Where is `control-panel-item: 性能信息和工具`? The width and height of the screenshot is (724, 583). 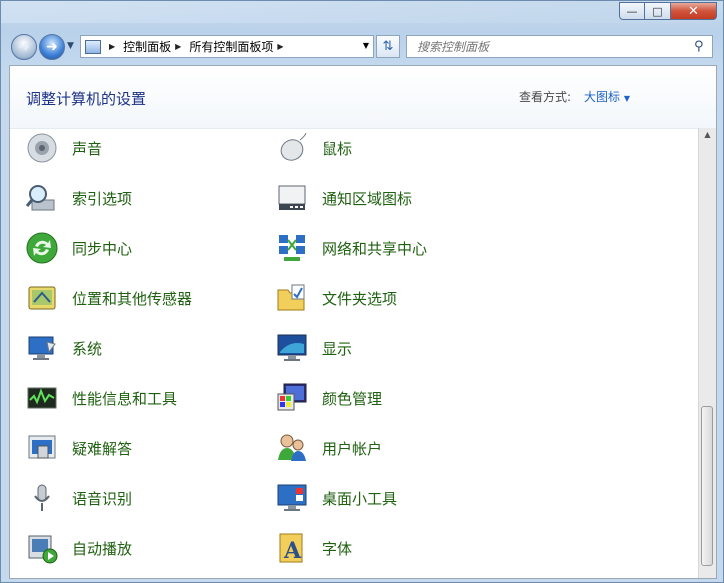 control-panel-item: 性能信息和工具 is located at coordinates (93, 398).